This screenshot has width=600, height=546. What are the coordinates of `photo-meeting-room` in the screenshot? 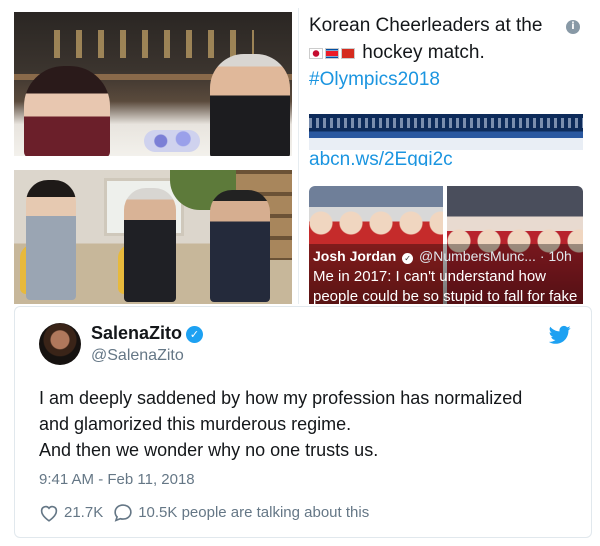 It's located at (153, 237).